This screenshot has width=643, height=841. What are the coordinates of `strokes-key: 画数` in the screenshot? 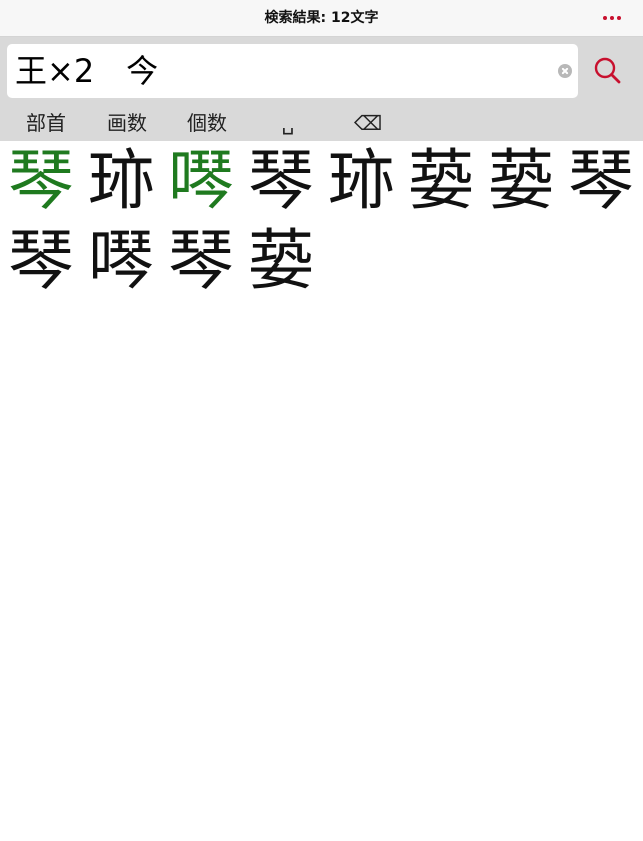 It's located at (127, 123).